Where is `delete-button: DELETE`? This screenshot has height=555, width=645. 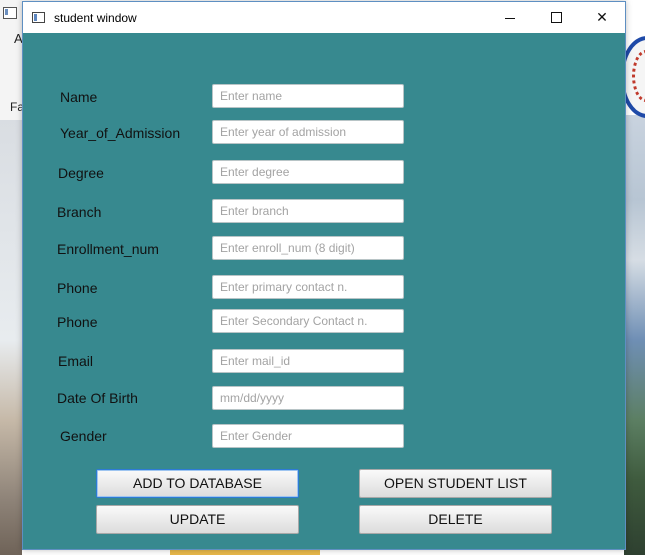 delete-button: DELETE is located at coordinates (455, 519).